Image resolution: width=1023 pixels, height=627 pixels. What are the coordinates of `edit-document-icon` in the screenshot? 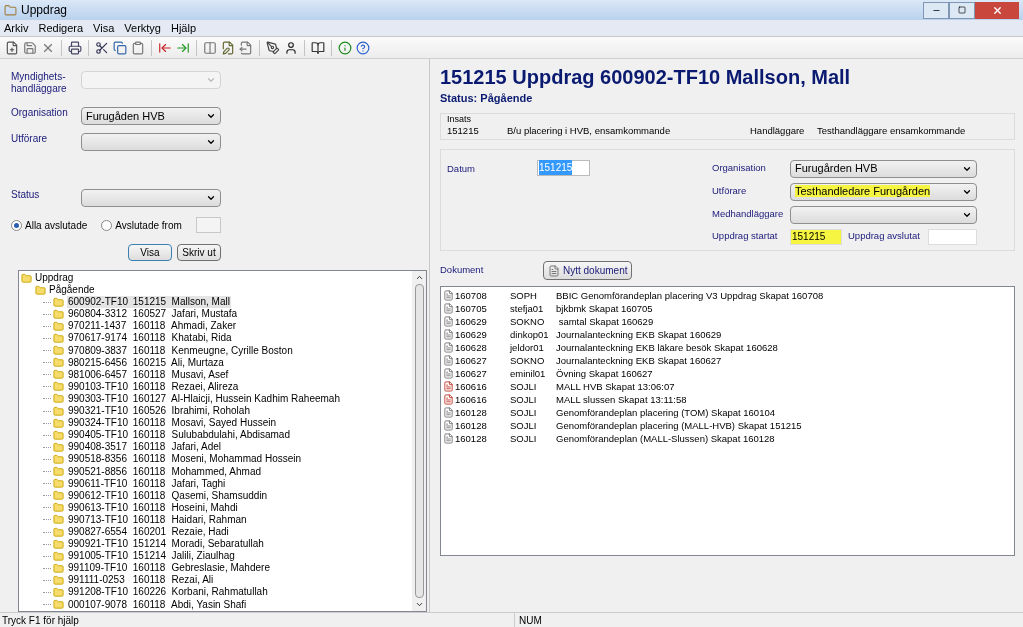 It's located at (228, 47).